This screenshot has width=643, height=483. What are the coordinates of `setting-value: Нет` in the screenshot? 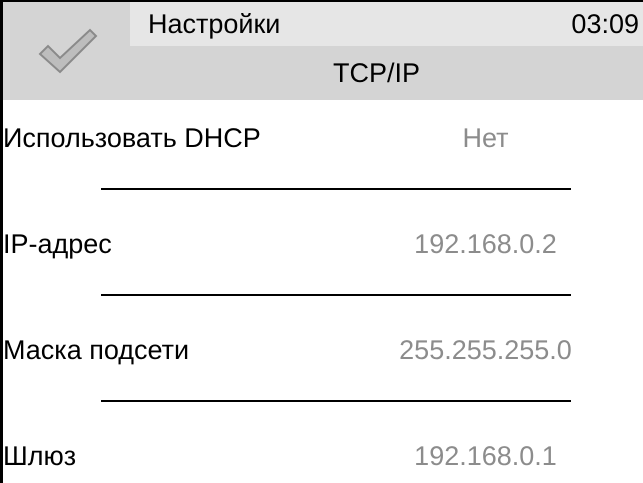 It's located at (485, 138).